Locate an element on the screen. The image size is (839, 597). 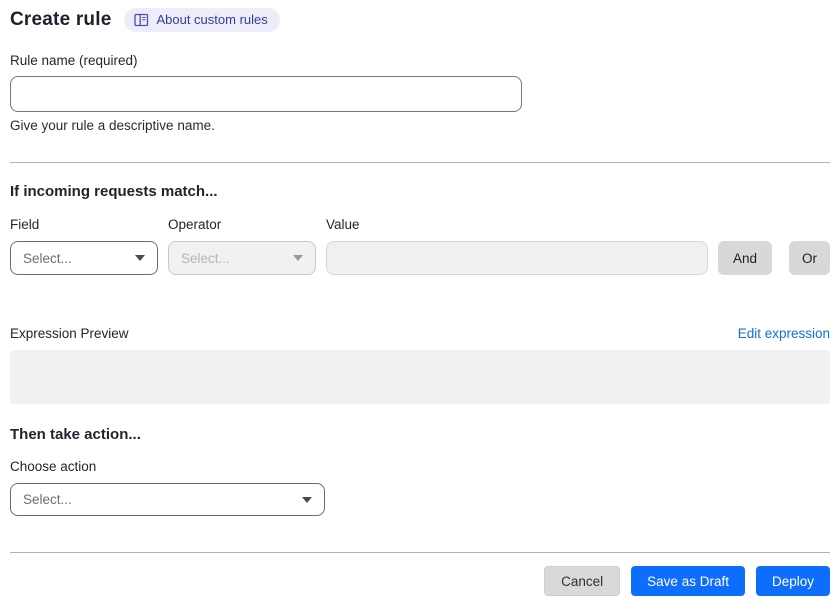
rule-name-label: Rule name (required) is located at coordinates (74, 60).